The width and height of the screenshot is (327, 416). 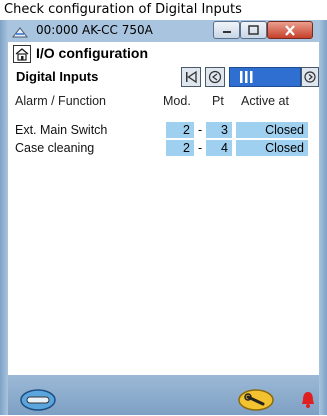 I want to click on column-header-point: Pt, so click(x=218, y=101).